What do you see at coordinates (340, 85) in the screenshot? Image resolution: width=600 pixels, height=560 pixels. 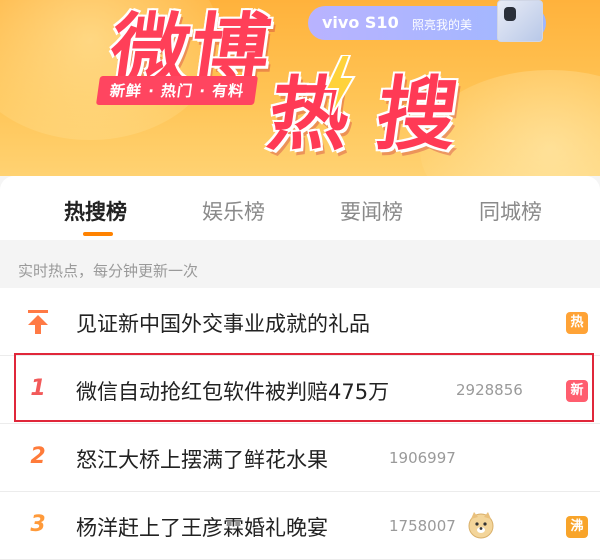 I see `lightning-icon` at bounding box center [340, 85].